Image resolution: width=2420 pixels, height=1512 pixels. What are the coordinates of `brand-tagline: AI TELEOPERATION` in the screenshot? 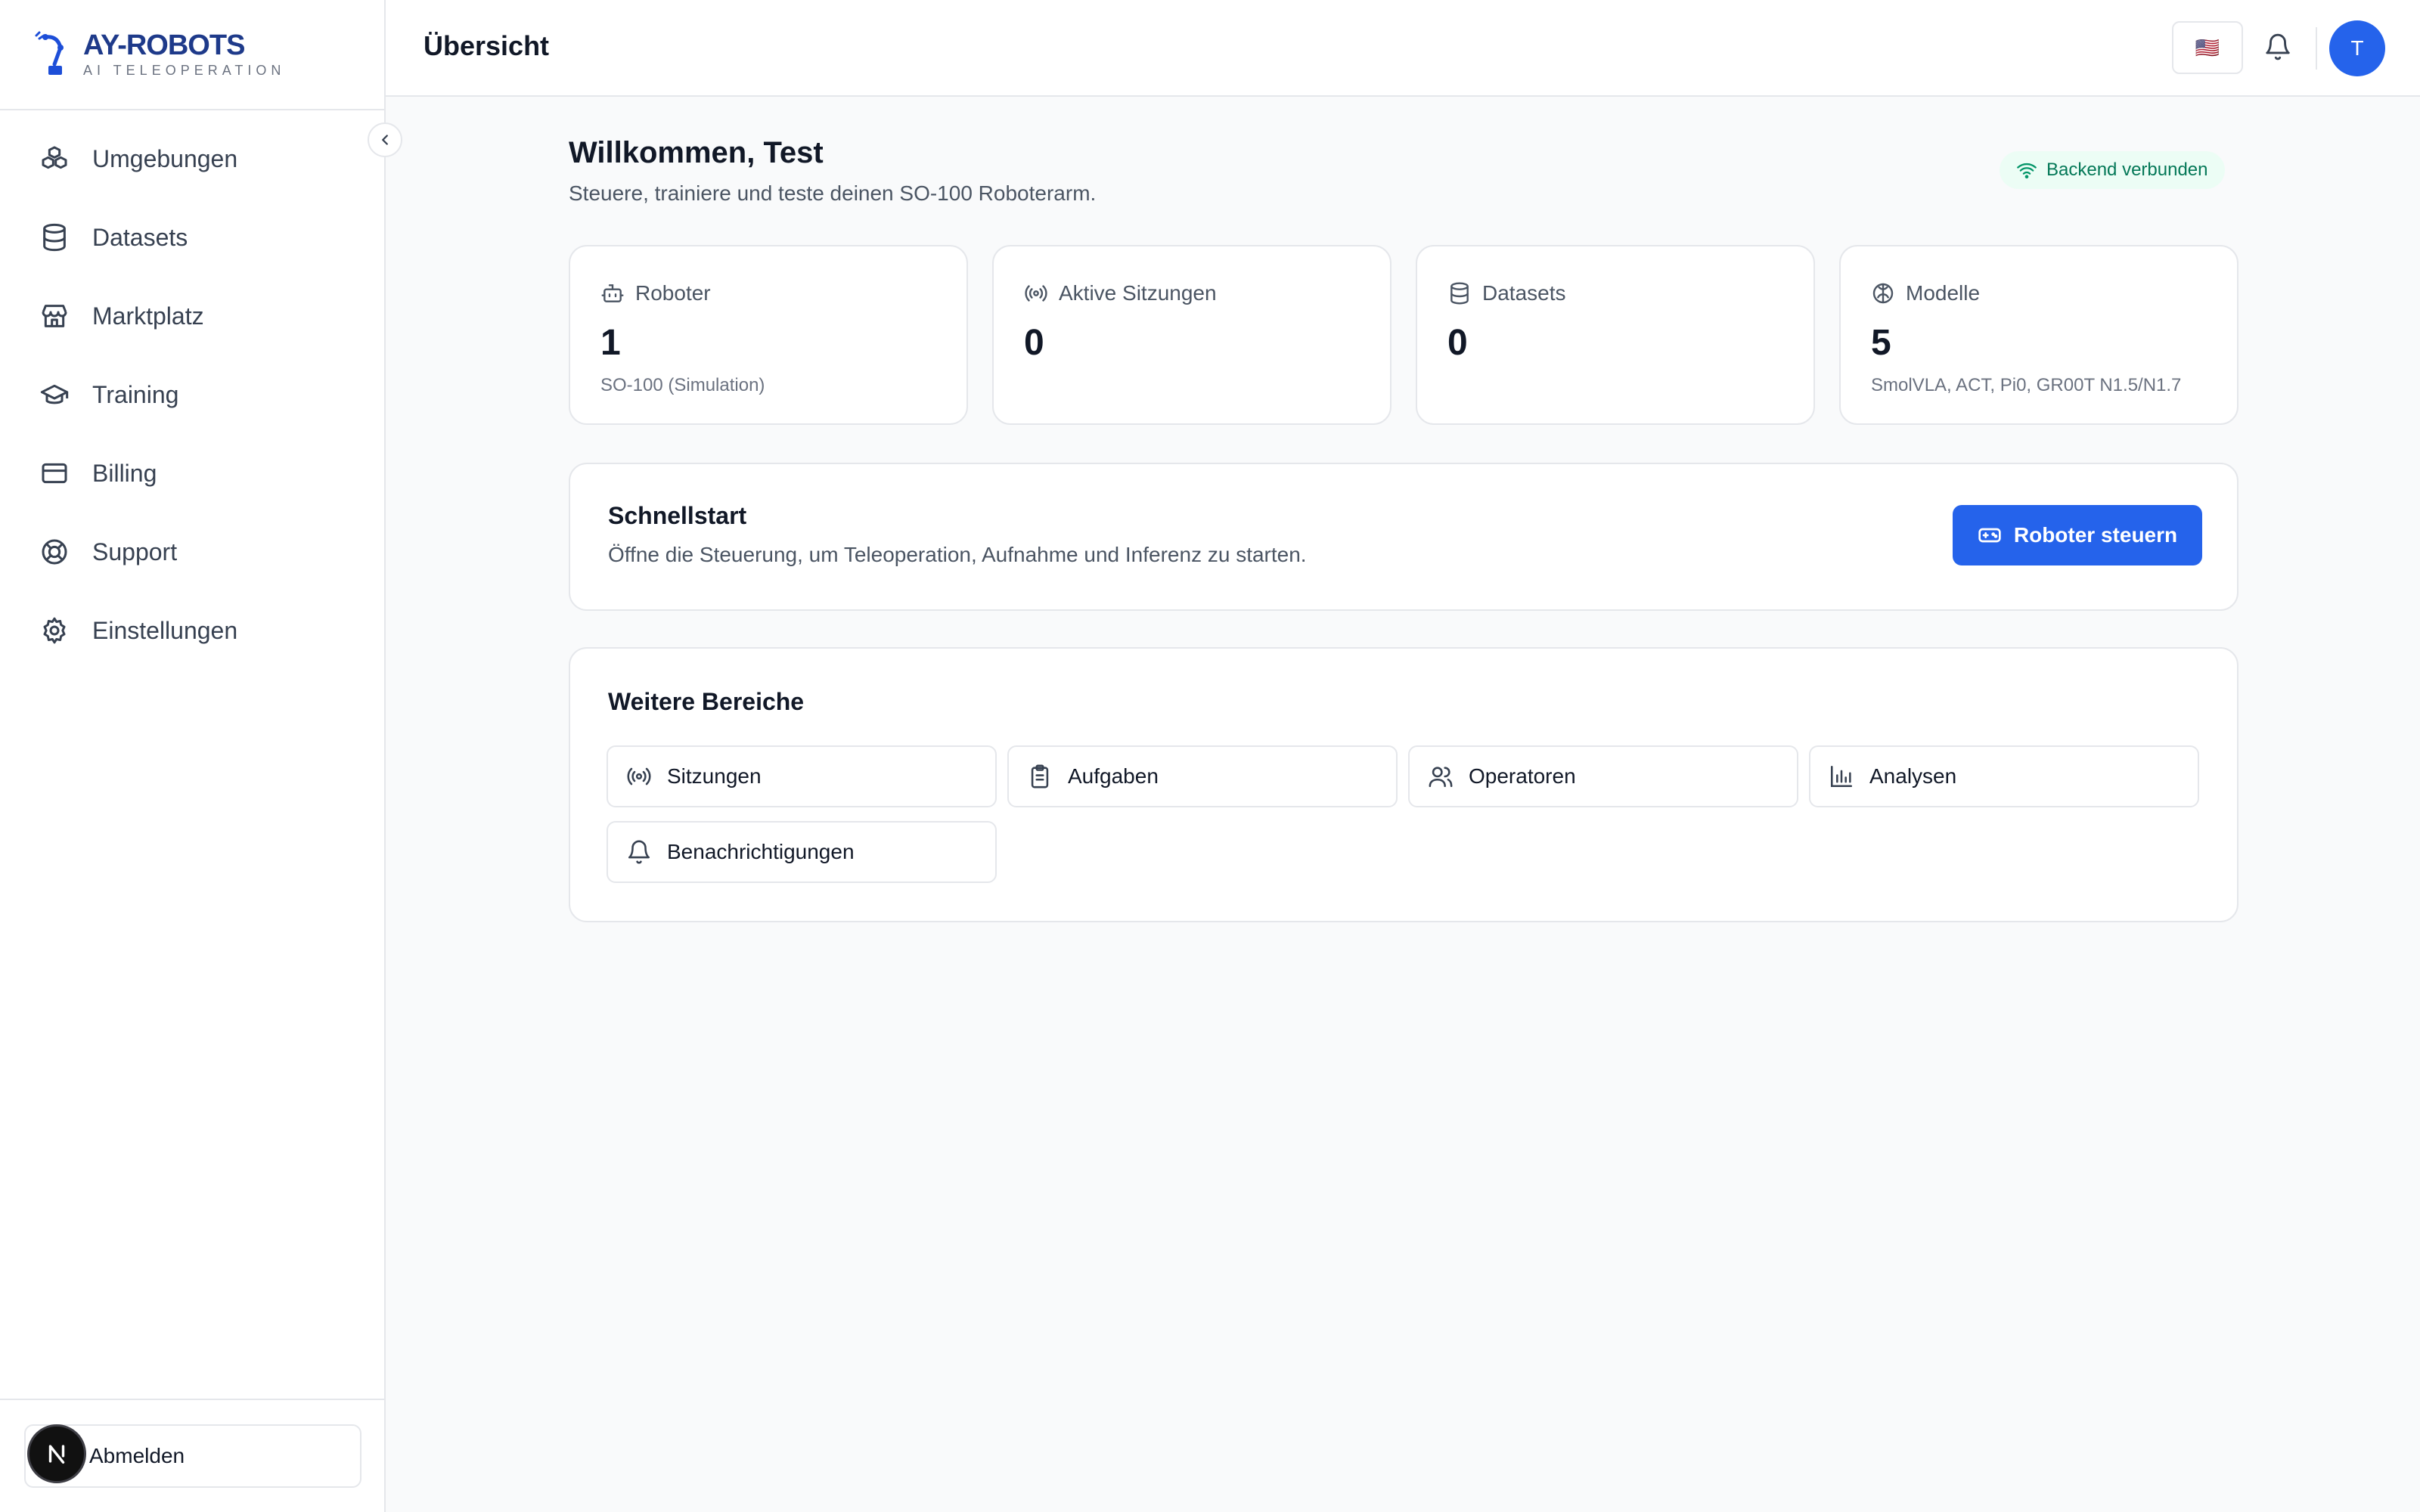 It's located at (184, 70).